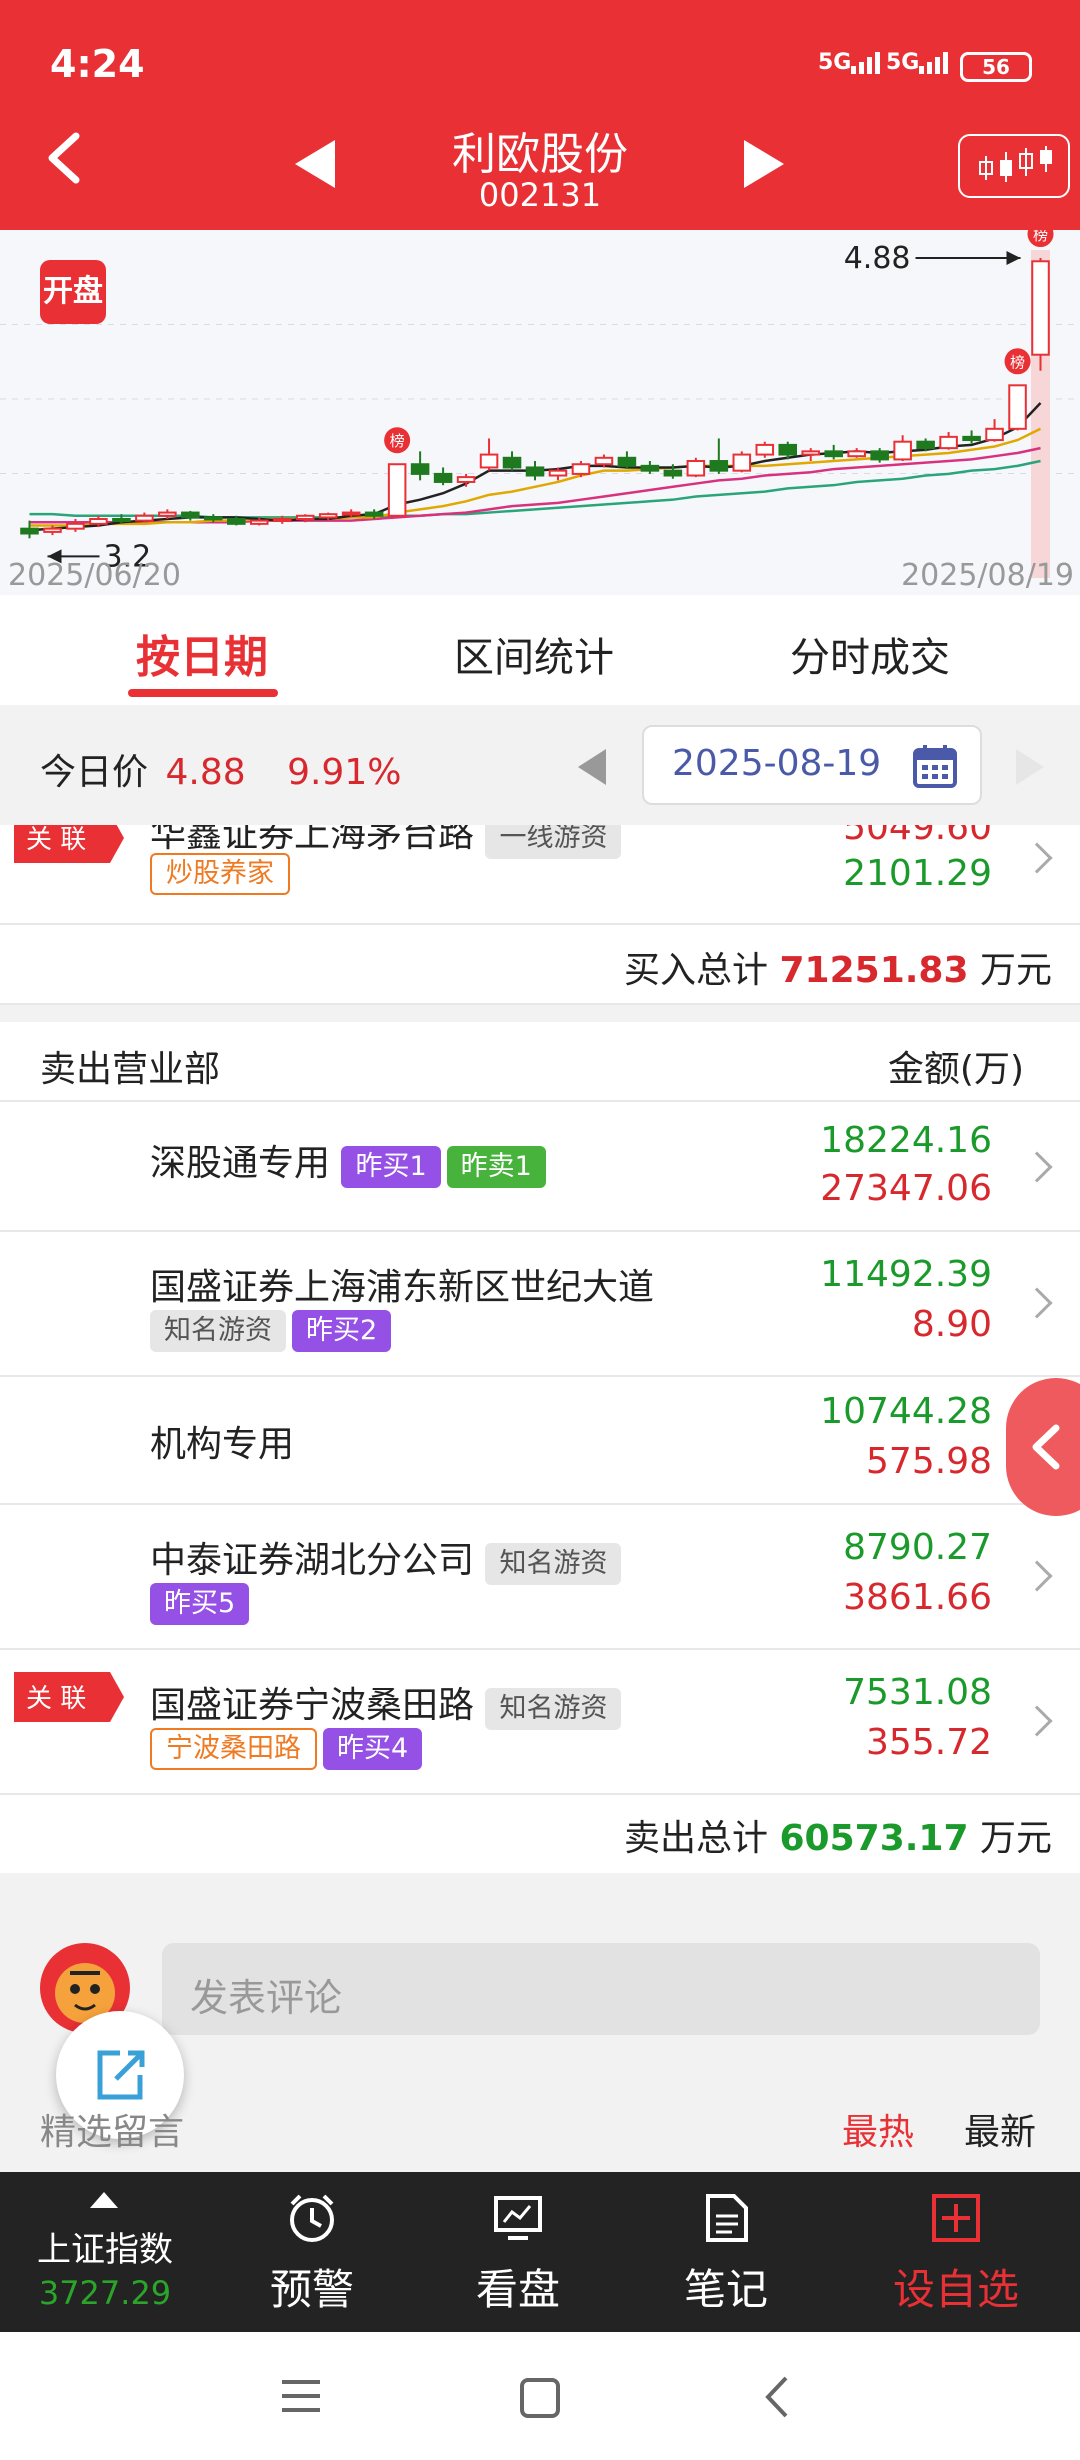 This screenshot has height=2460, width=1080. What do you see at coordinates (906, 1274) in the screenshot?
I see `buy-amount: 11492.39` at bounding box center [906, 1274].